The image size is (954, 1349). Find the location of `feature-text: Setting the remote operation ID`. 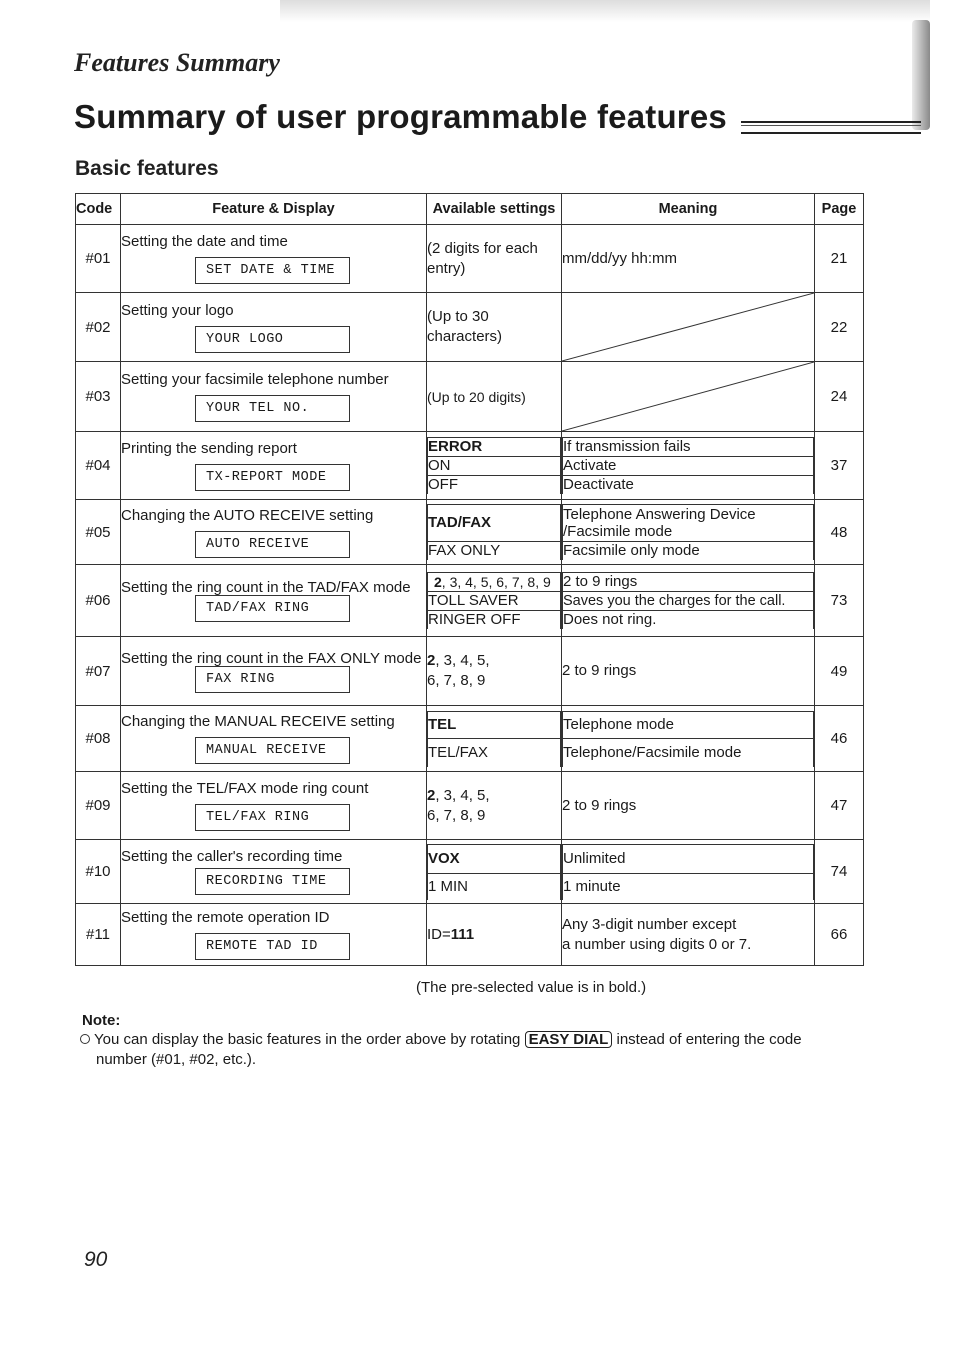

feature-text: Setting the remote operation ID is located at coordinates (225, 917).